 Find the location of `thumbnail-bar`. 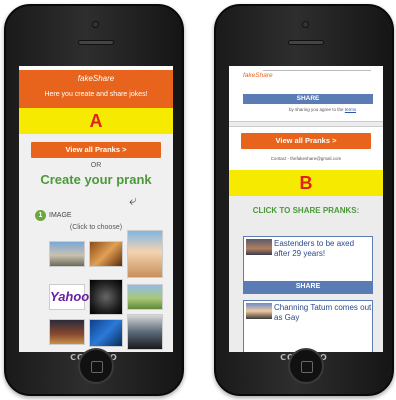

thumbnail-bar is located at coordinates (106, 254).